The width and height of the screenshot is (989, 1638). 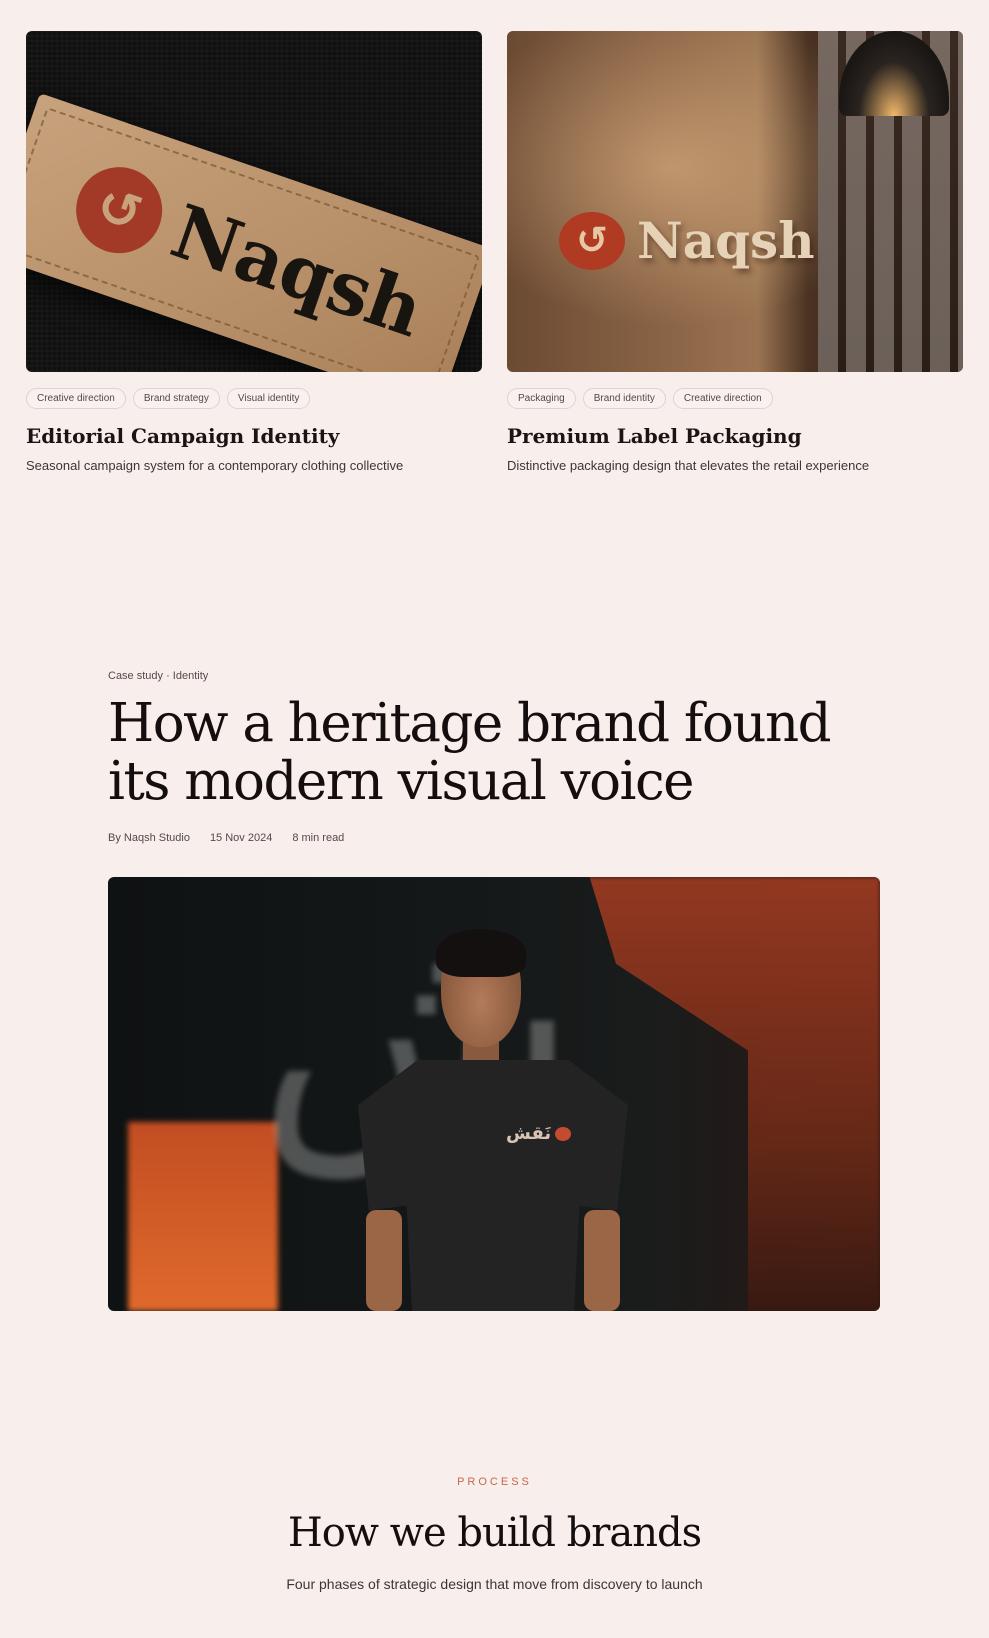 What do you see at coordinates (176, 398) in the screenshot?
I see `tag: Brand strategy` at bounding box center [176, 398].